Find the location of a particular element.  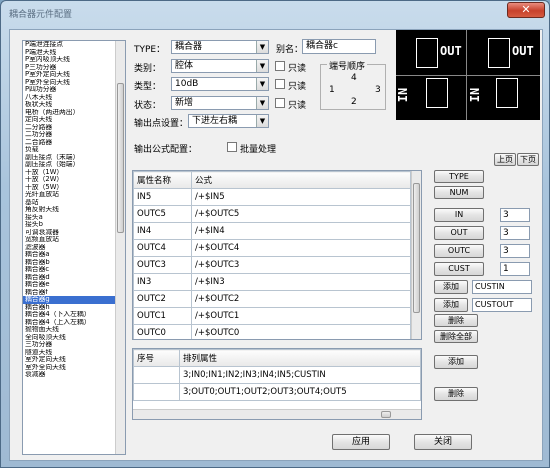

table-row: 3;IN0;IN1;IN2;IN3;IN4;IN5;CUSTIN is located at coordinates (277, 375).